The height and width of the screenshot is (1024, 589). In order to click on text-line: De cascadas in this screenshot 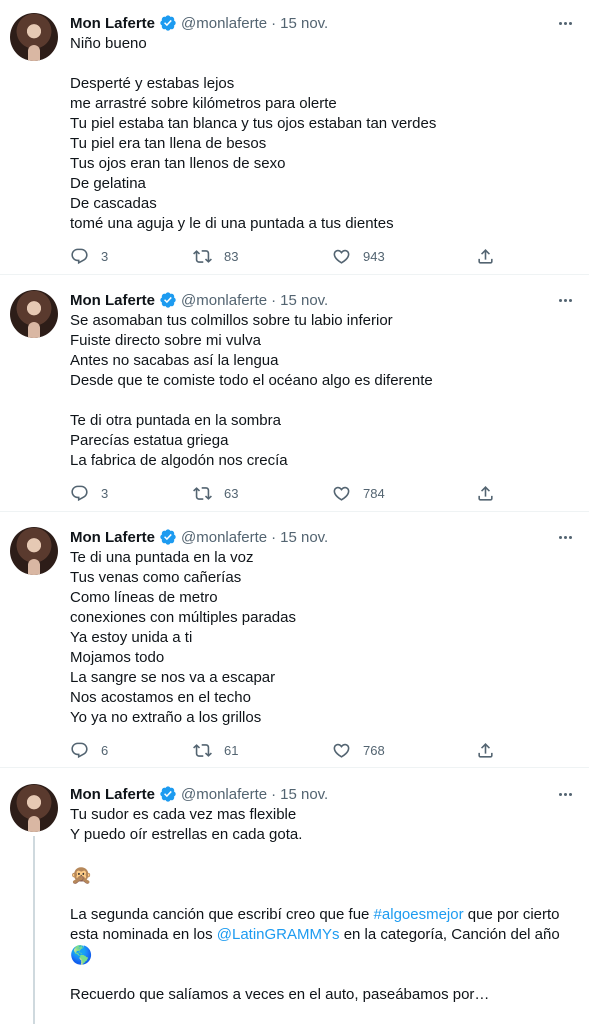, I will do `click(113, 203)`.